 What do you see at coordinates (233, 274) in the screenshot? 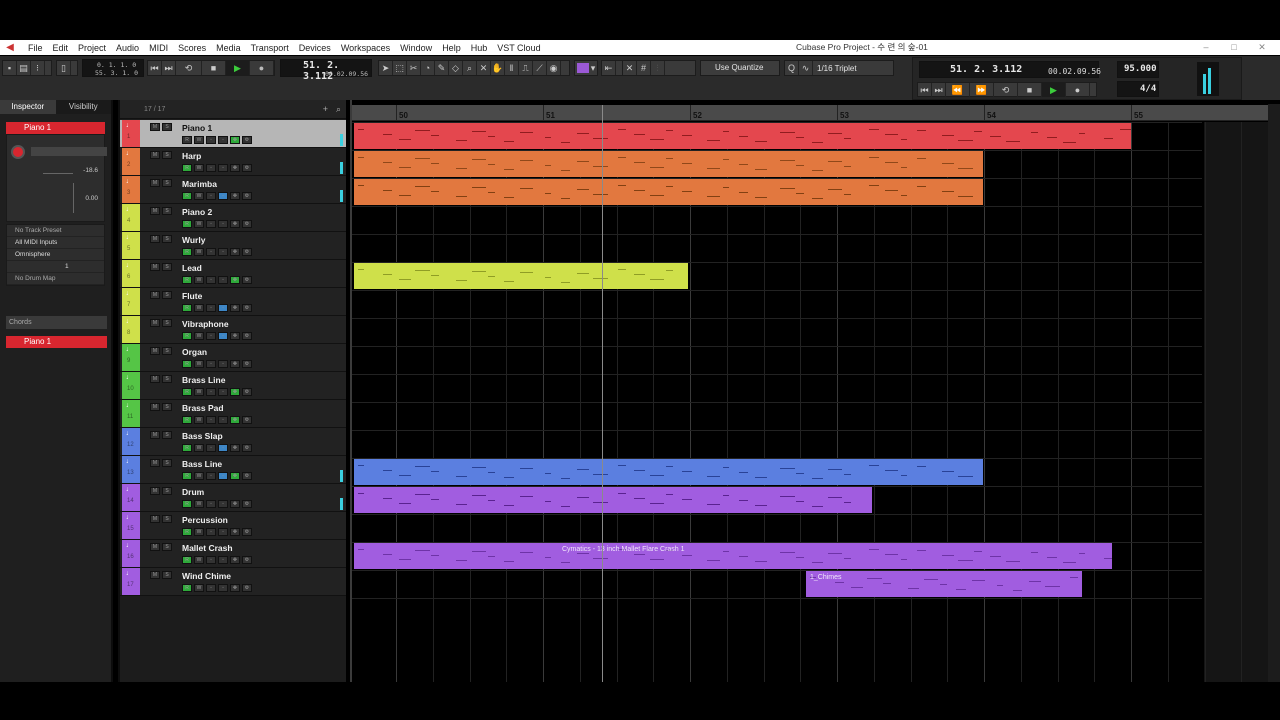
I see `track-row: ♩ 6 M S Lead R W ◦ ◦ ✥ ⚙` at bounding box center [233, 274].